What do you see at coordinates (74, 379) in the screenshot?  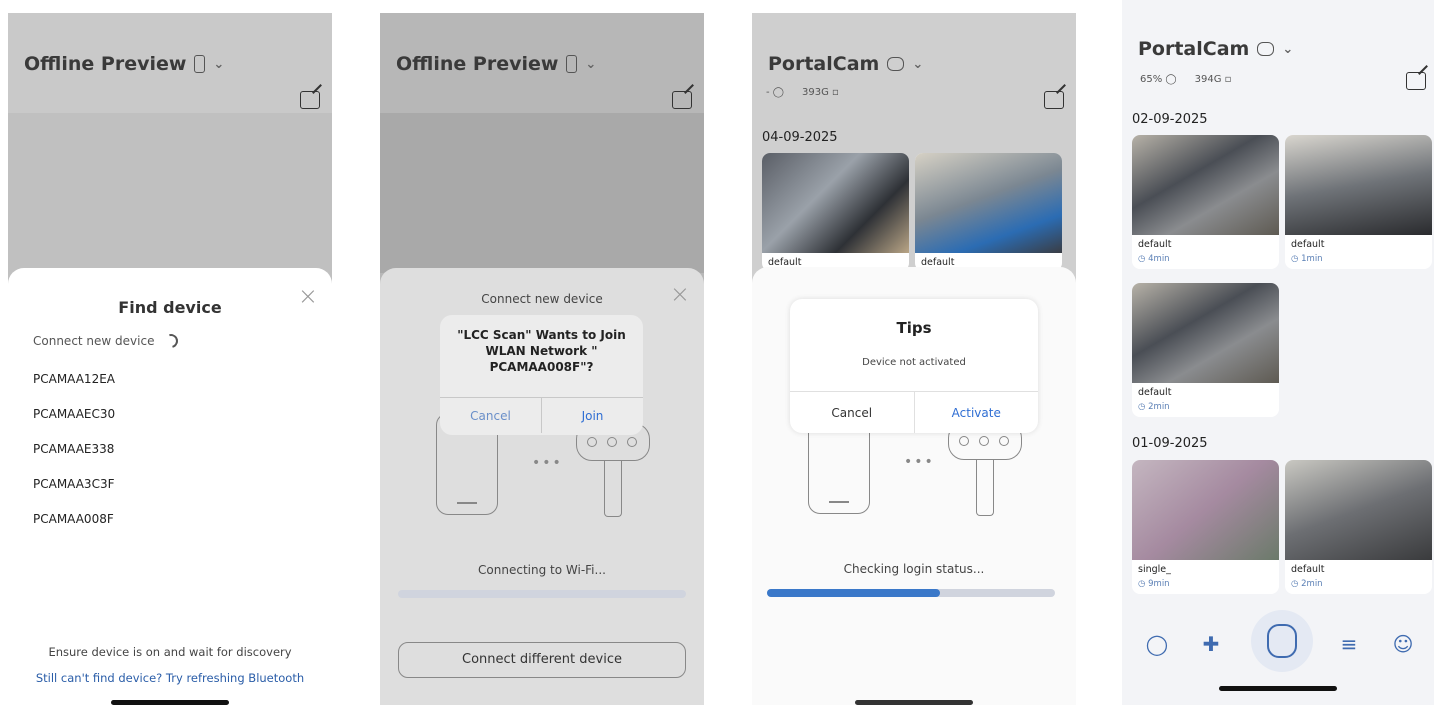 I see `device-item: PCAMAA12EA` at bounding box center [74, 379].